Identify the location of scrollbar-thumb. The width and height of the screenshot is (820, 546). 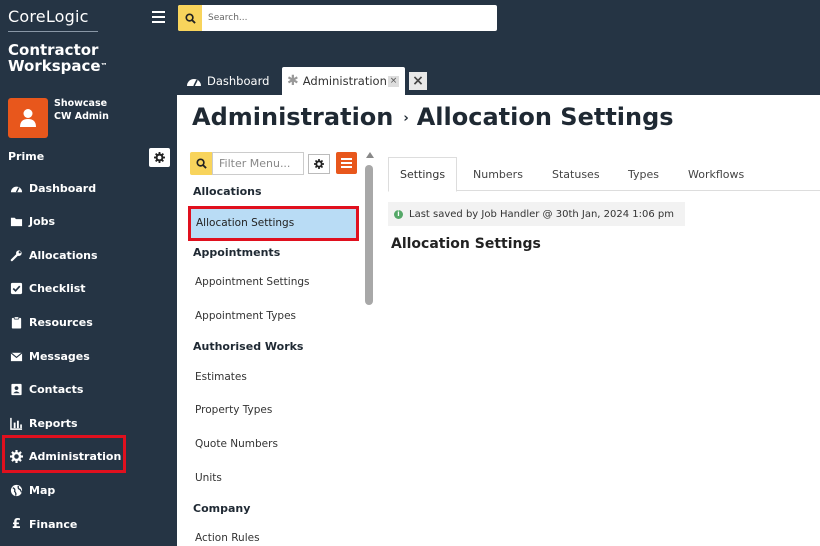
(369, 235).